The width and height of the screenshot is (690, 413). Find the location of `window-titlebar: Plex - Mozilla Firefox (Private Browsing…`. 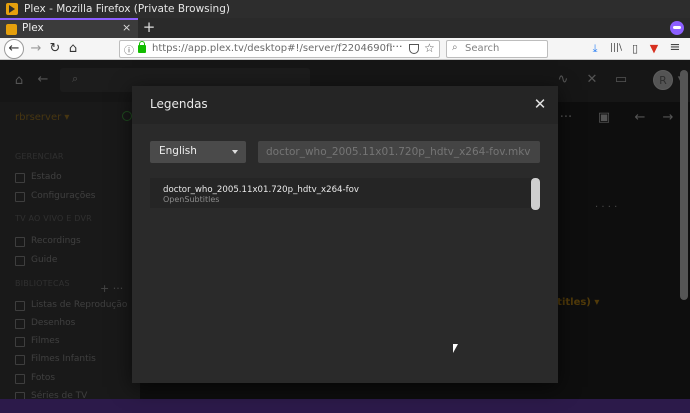

window-titlebar: Plex - Mozilla Firefox (Private Browsing… is located at coordinates (345, 9).